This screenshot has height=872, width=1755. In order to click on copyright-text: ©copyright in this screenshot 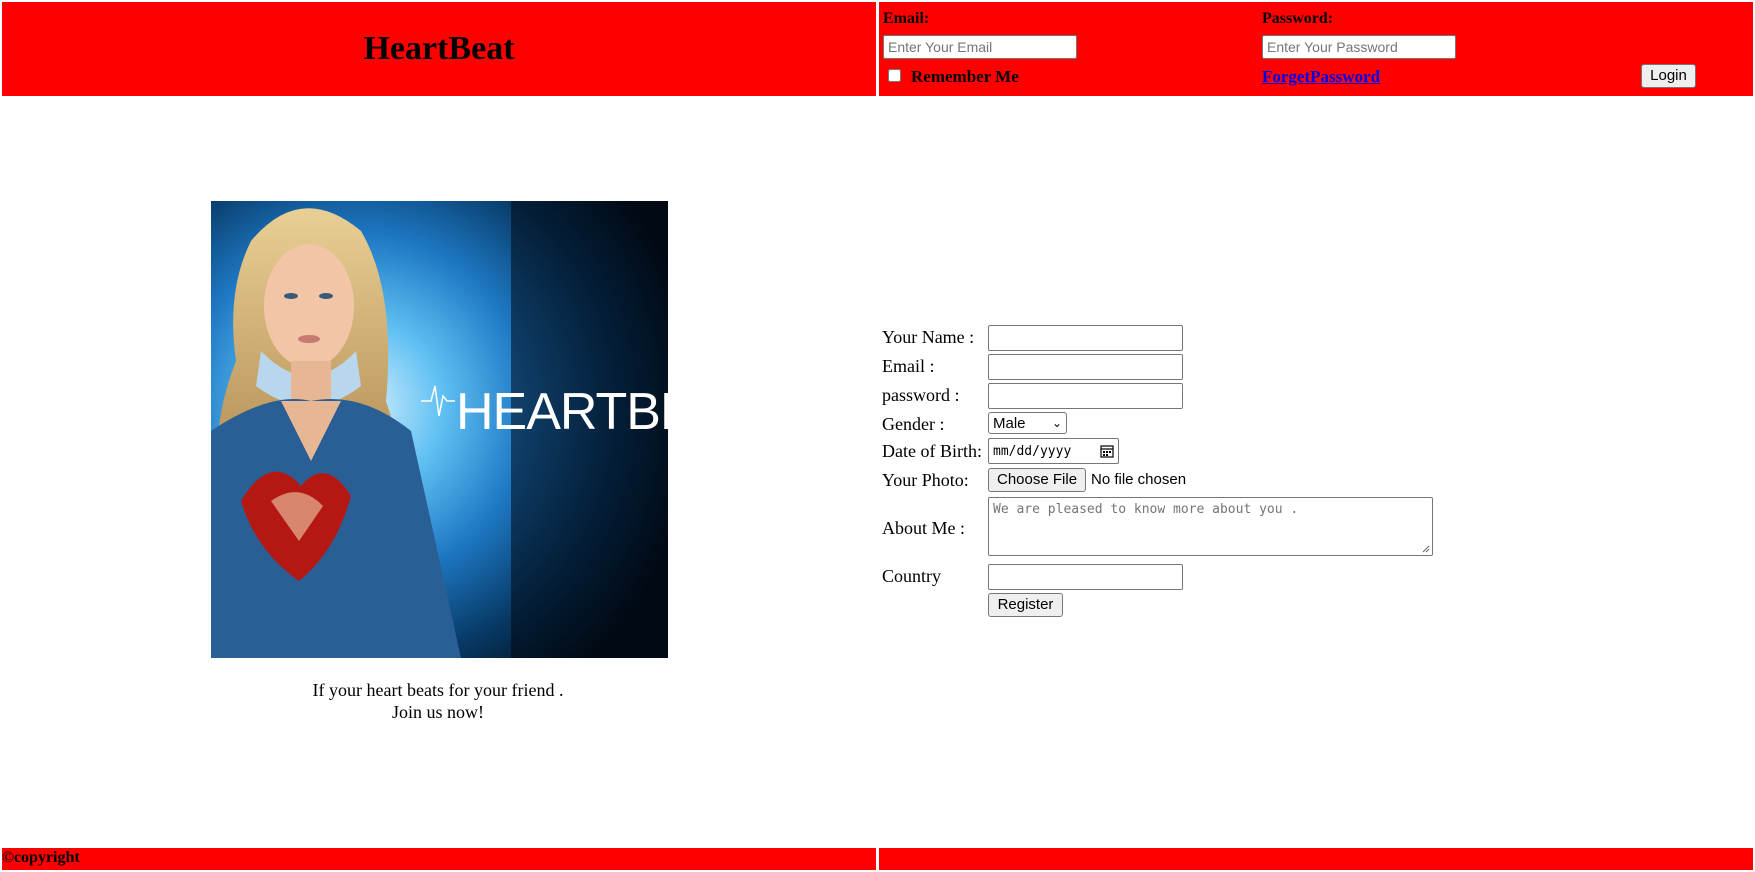, I will do `click(41, 857)`.